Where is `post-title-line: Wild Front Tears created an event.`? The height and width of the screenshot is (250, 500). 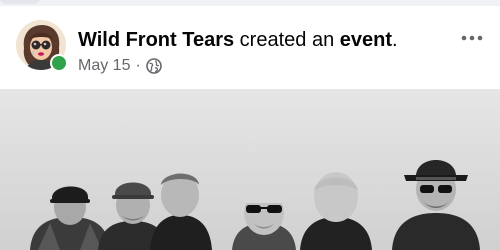
post-title-line: Wild Front Tears created an event. is located at coordinates (264, 40).